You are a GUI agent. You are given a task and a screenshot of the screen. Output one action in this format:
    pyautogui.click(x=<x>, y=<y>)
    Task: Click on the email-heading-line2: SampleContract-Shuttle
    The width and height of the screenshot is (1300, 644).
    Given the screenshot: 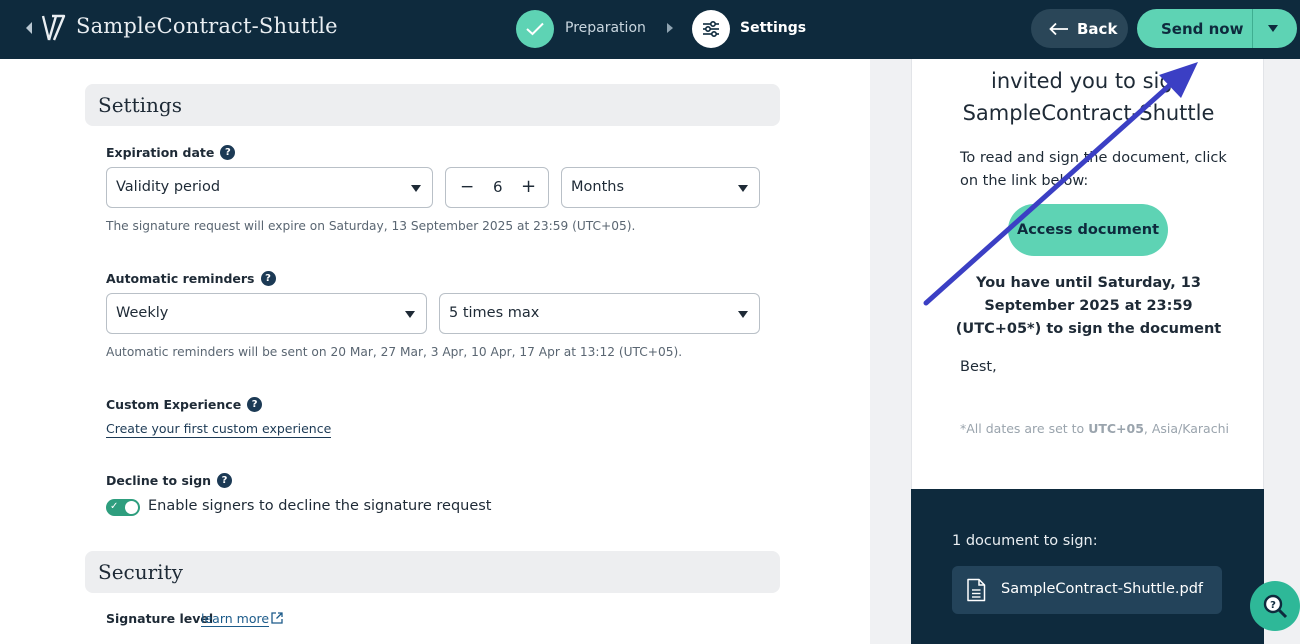 What is the action you would take?
    pyautogui.click(x=1088, y=113)
    